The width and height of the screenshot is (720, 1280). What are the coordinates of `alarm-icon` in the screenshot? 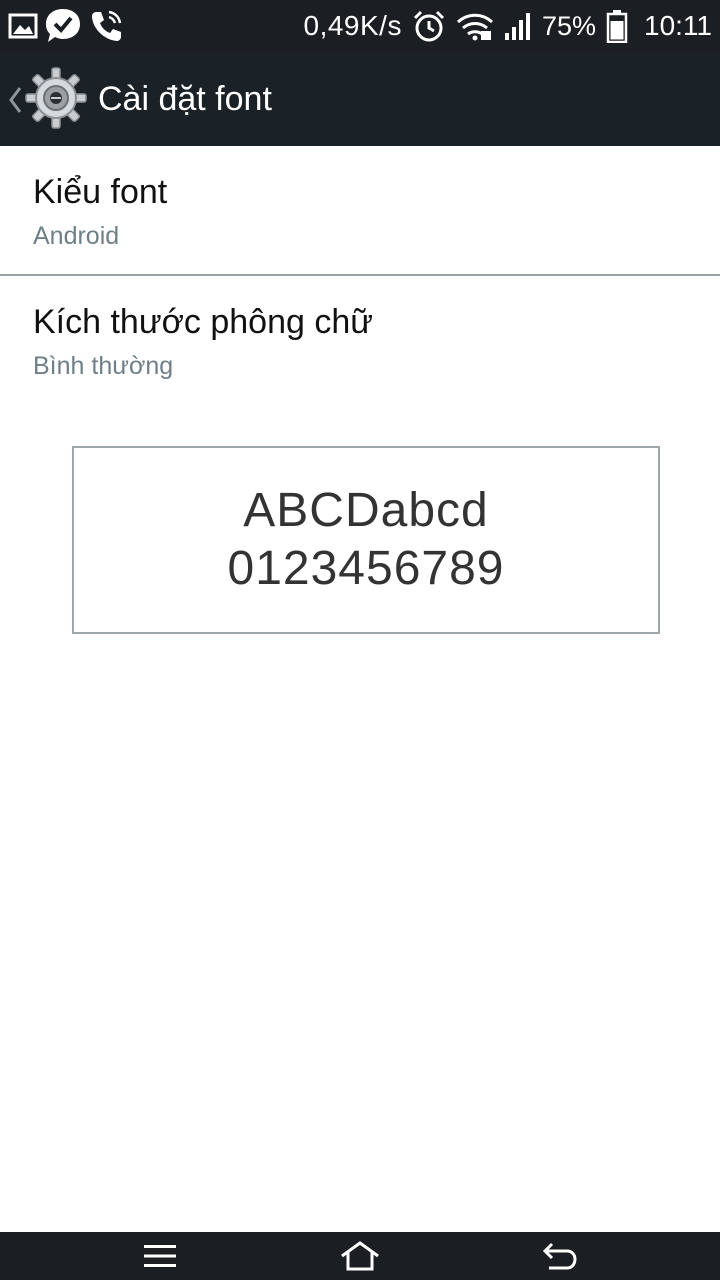 It's located at (429, 26).